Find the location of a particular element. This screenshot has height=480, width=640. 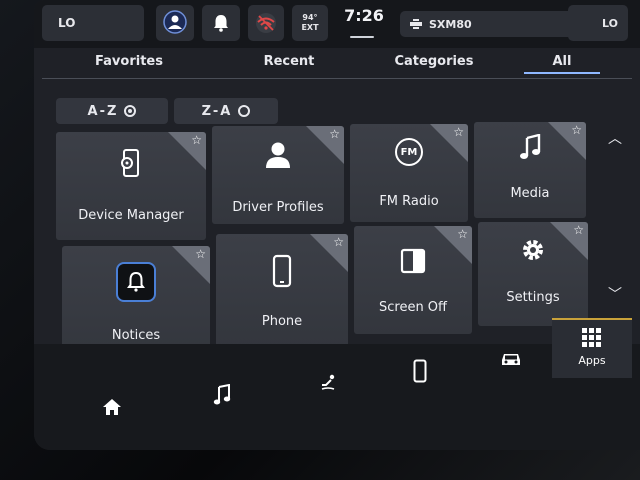

app-tile-media: ☆ Media is located at coordinates (530, 170).